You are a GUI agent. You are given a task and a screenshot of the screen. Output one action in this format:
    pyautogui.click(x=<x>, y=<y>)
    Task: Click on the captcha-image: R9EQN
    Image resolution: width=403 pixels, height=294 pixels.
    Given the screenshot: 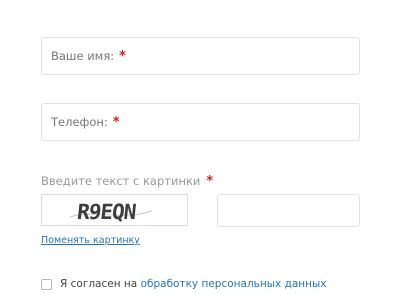 What is the action you would take?
    pyautogui.click(x=114, y=210)
    